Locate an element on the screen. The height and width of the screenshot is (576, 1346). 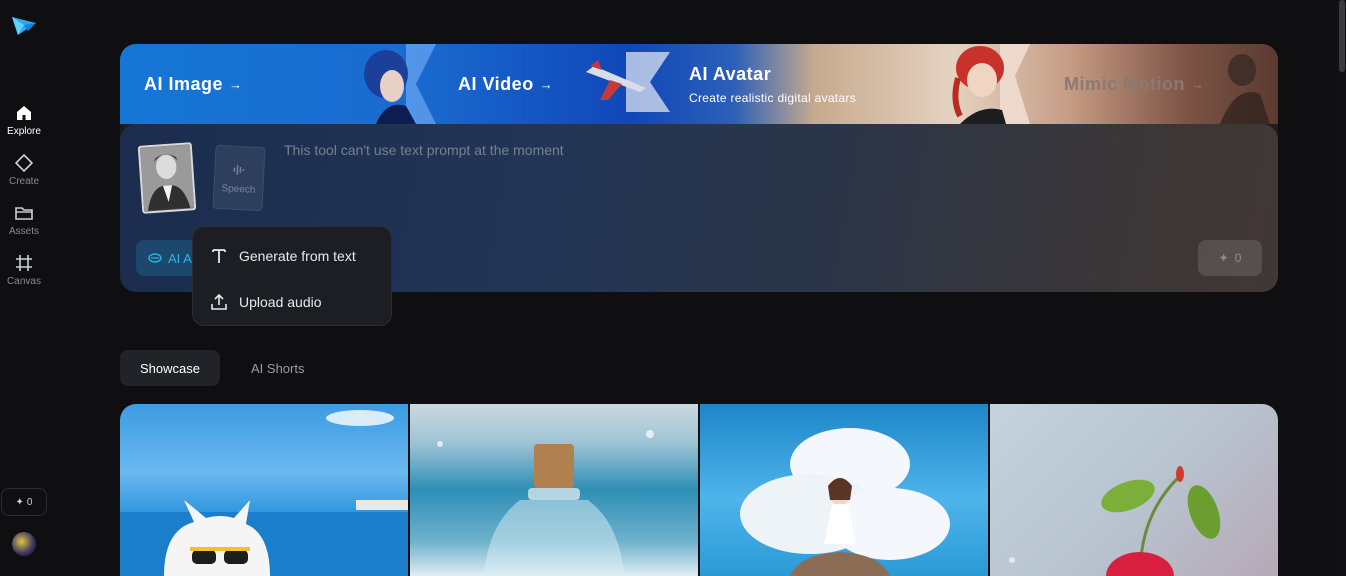
sidebar-item-explore: Explore is located at coordinates (24, 126).